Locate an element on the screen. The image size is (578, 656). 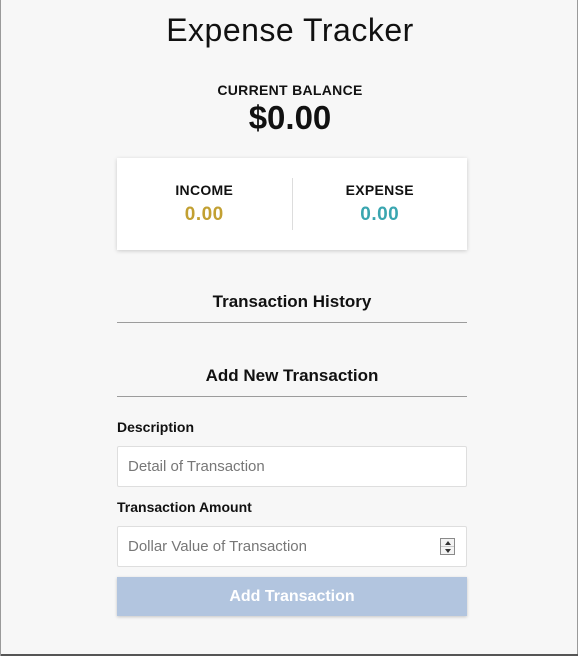
spinner-down is located at coordinates (447, 550).